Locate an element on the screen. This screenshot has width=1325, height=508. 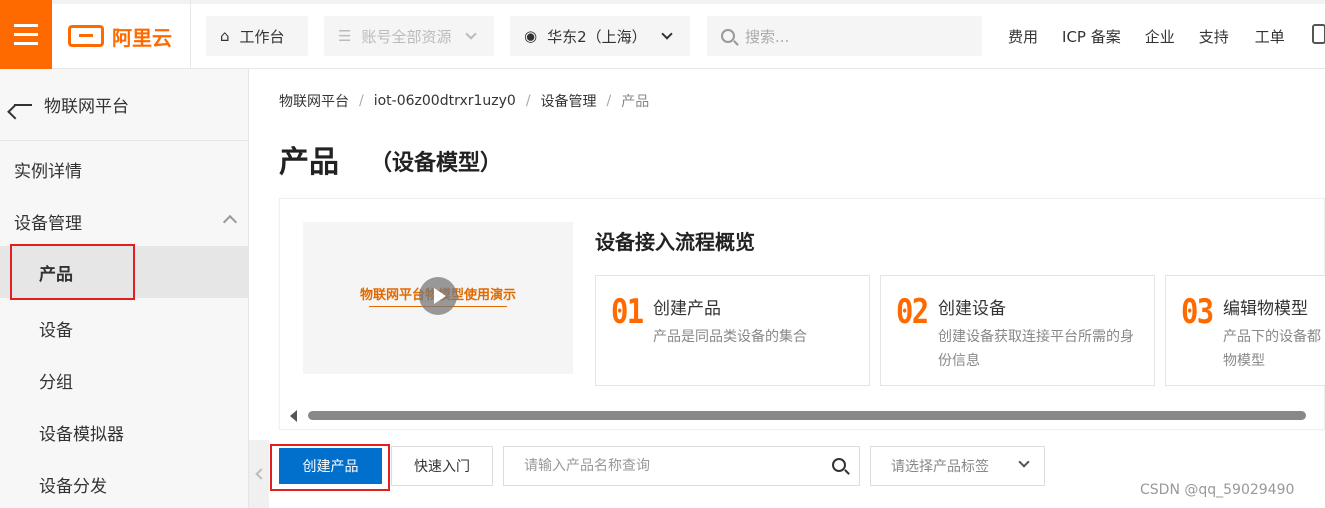
link-icp: ICP 备案 is located at coordinates (1091, 36).